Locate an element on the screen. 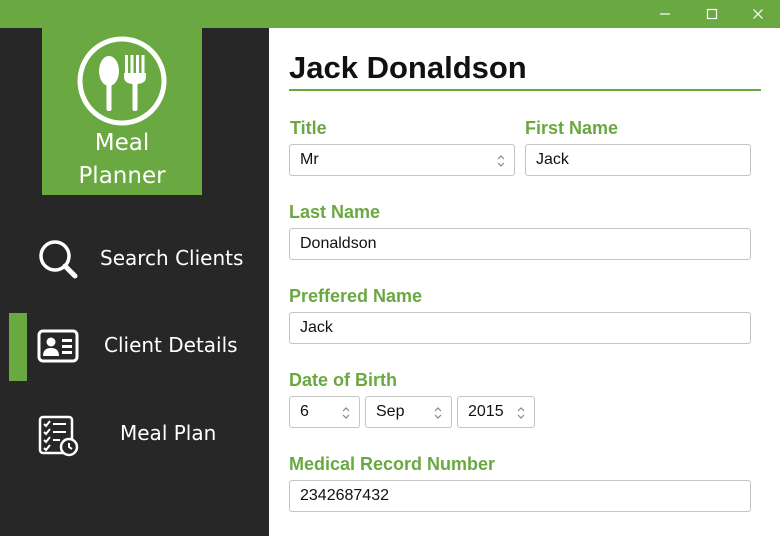 Image resolution: width=780 pixels, height=536 pixels. checklist-clock-icon is located at coordinates (58, 436).